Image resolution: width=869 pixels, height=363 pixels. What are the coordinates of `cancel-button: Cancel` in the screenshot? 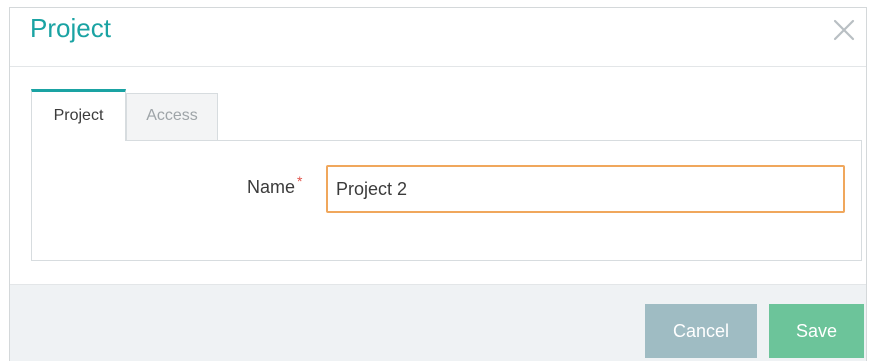 It's located at (701, 331).